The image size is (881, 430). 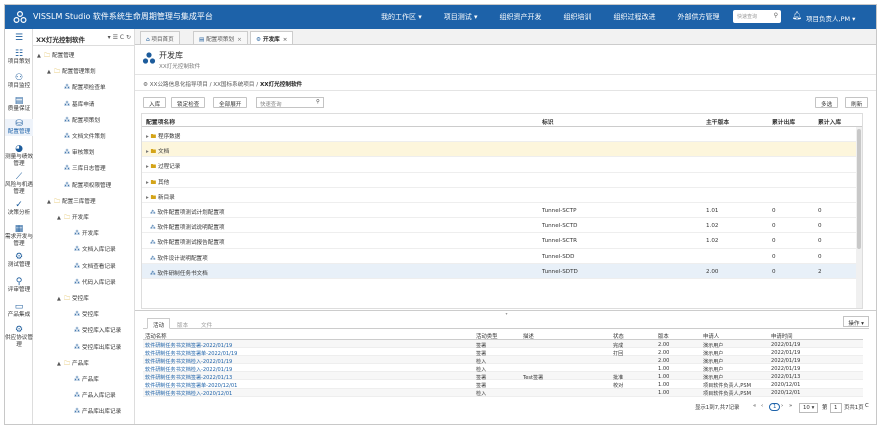 I want to click on tree-node: ▲ 🗀︎ 开发库, so click(x=73, y=218).